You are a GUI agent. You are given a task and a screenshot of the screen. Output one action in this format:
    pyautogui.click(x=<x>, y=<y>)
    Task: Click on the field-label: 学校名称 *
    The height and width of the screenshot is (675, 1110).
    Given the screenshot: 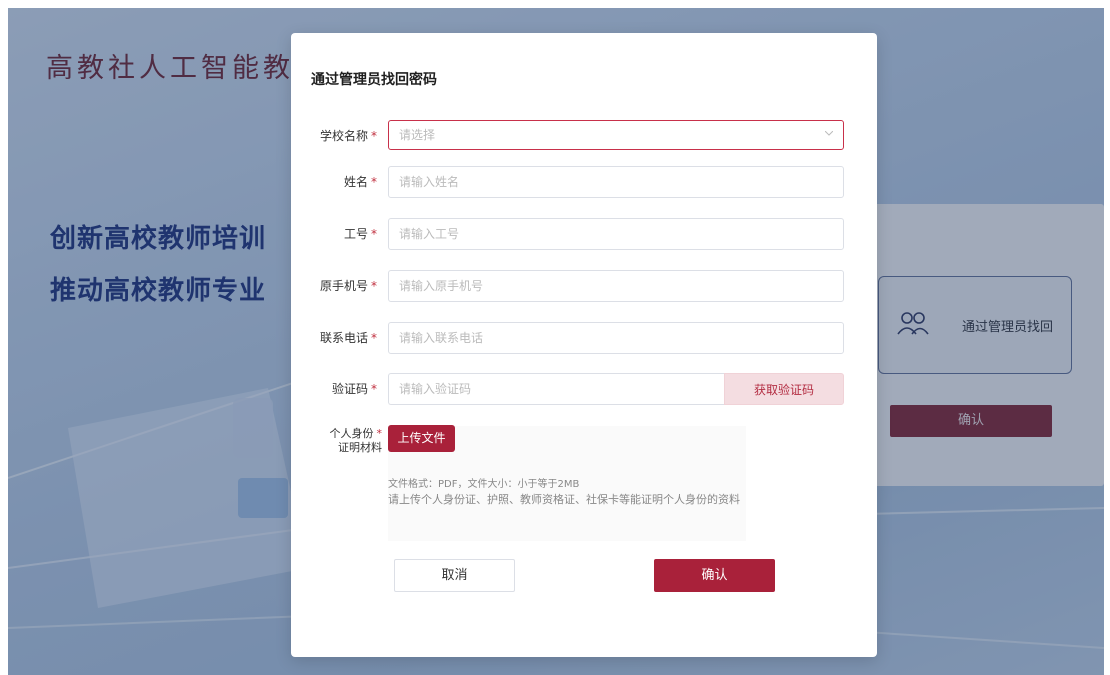 What is the action you would take?
    pyautogui.click(x=348, y=136)
    